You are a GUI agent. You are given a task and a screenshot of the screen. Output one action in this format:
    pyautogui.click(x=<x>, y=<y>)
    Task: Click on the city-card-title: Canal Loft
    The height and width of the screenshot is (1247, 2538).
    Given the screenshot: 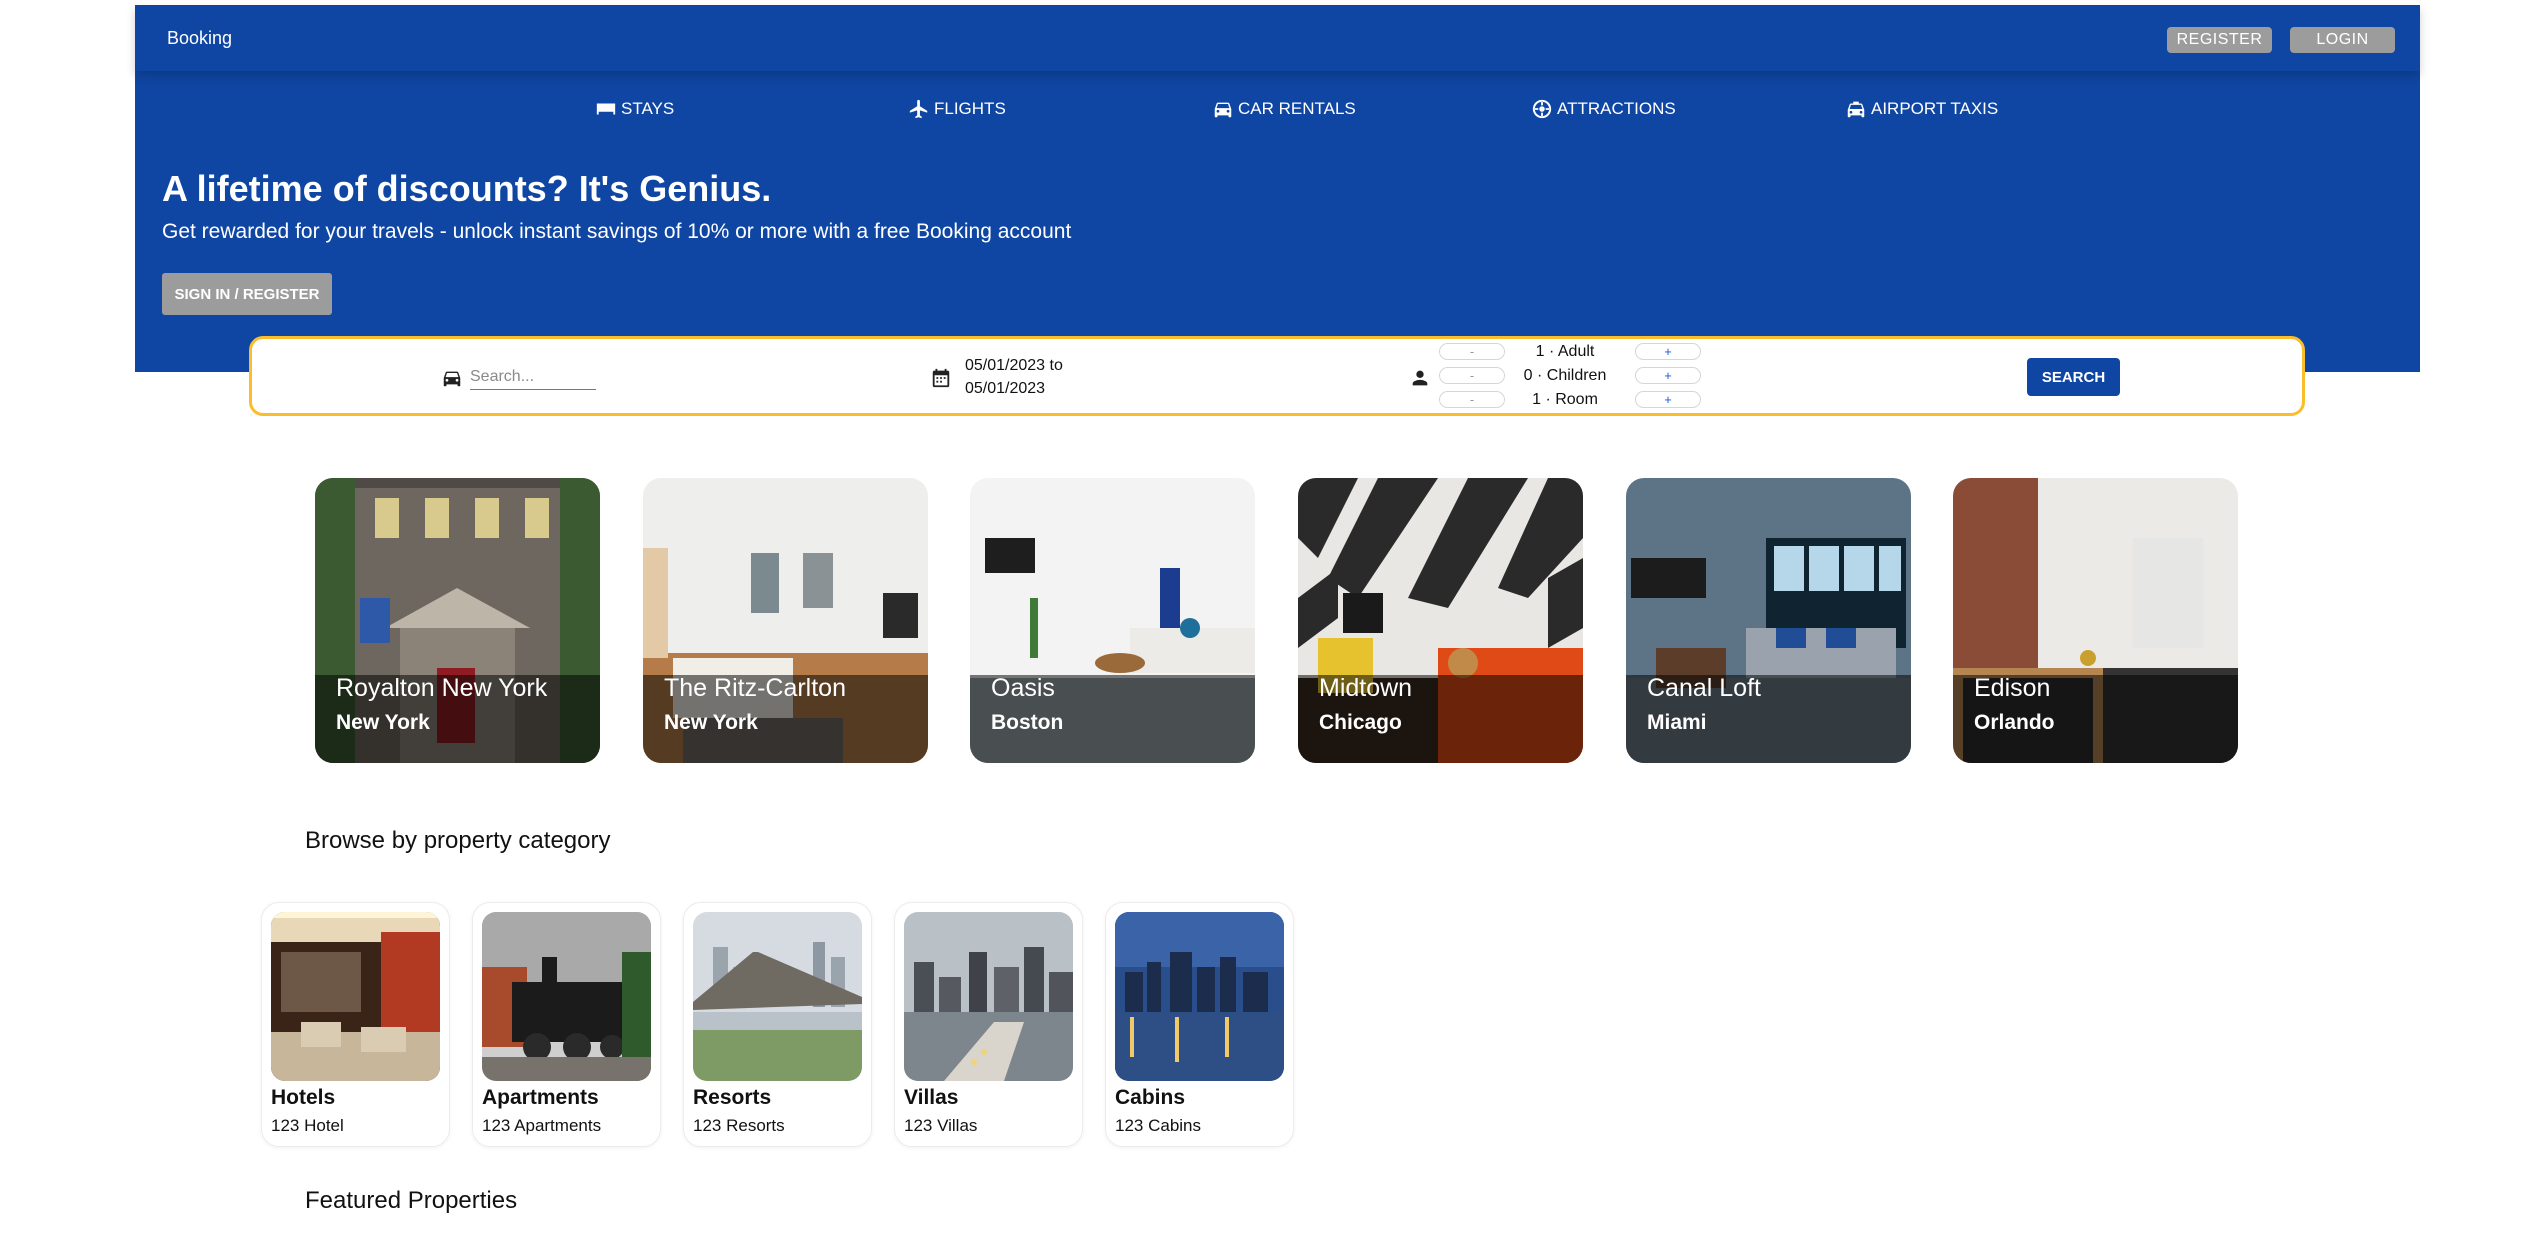 What is the action you would take?
    pyautogui.click(x=1704, y=688)
    